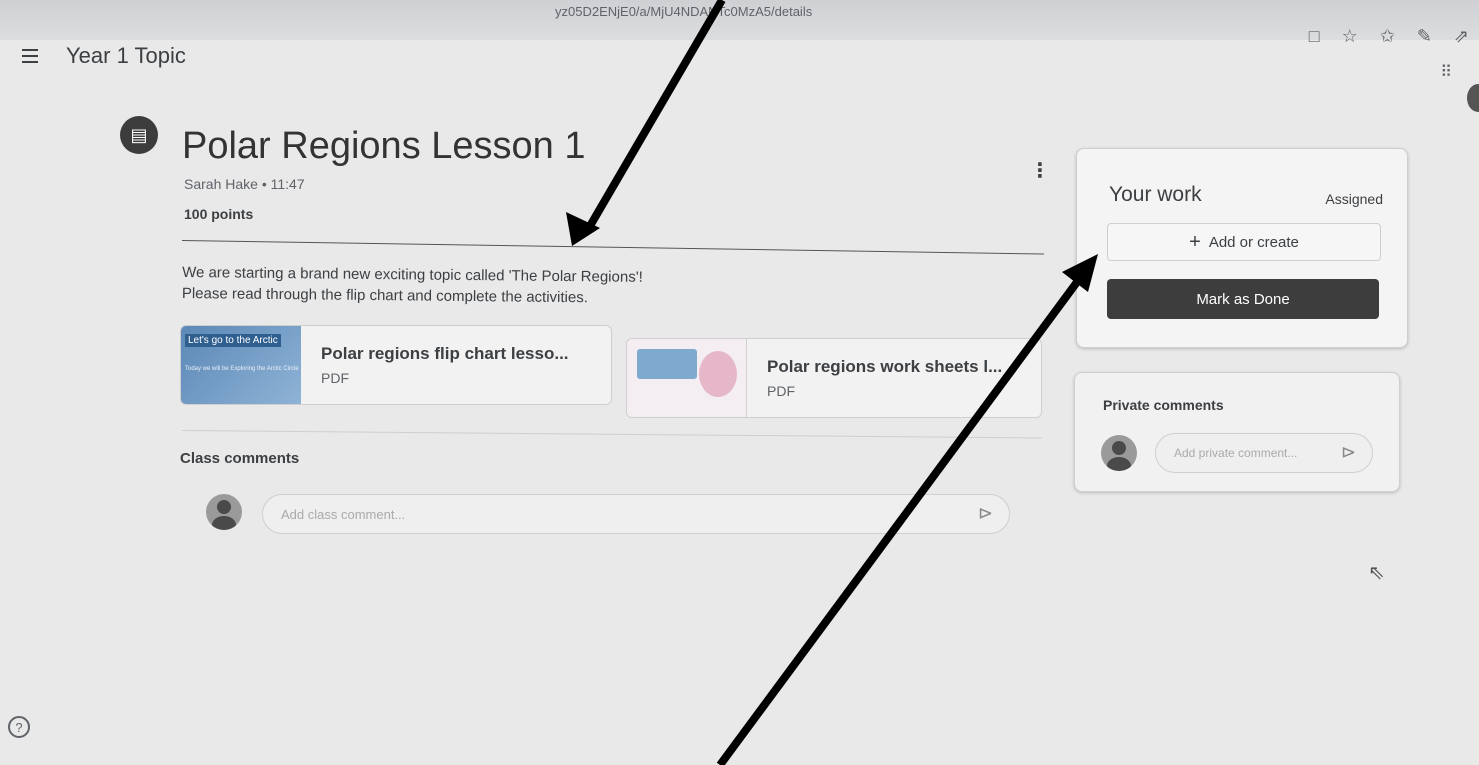 This screenshot has height=765, width=1479. Describe the element at coordinates (1376, 573) in the screenshot. I see `mouse-cursor-icon: ⇖` at that location.